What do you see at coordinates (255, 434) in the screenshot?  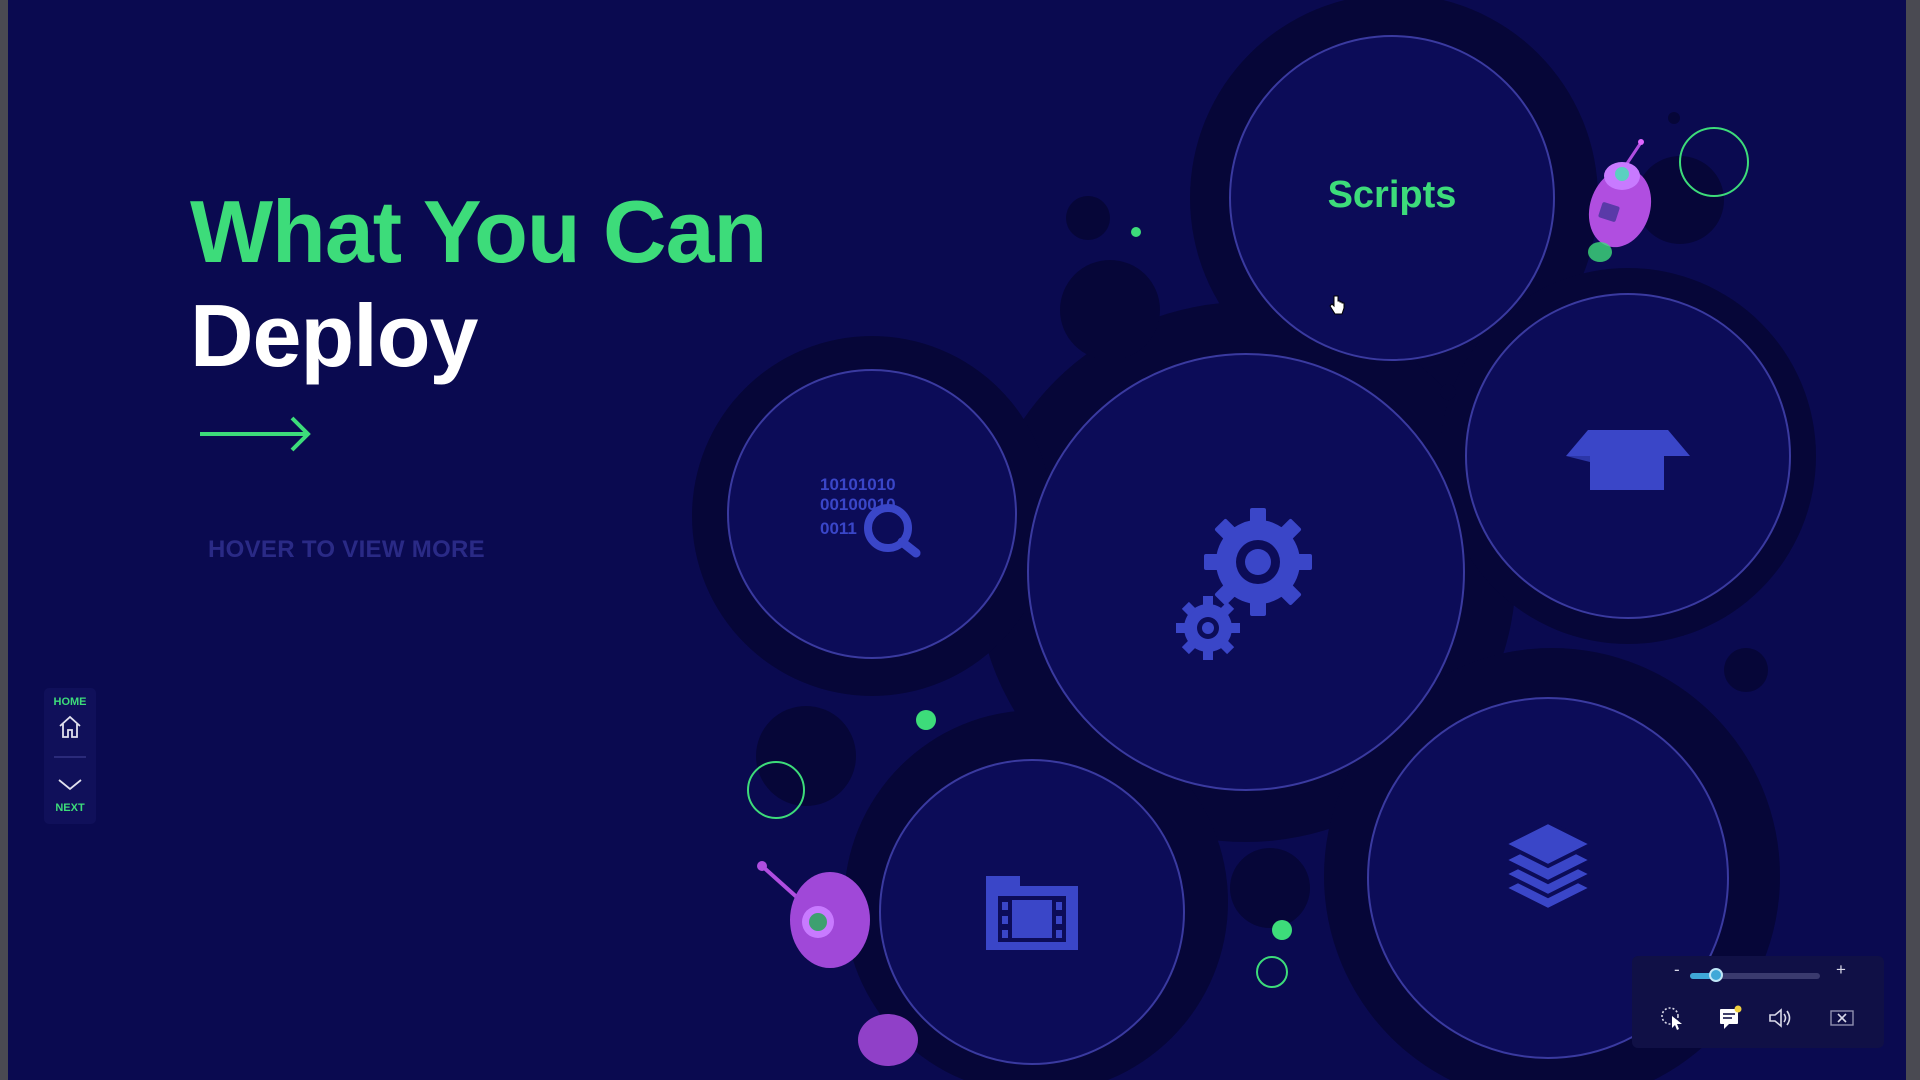 I see `arrow-right-icon` at bounding box center [255, 434].